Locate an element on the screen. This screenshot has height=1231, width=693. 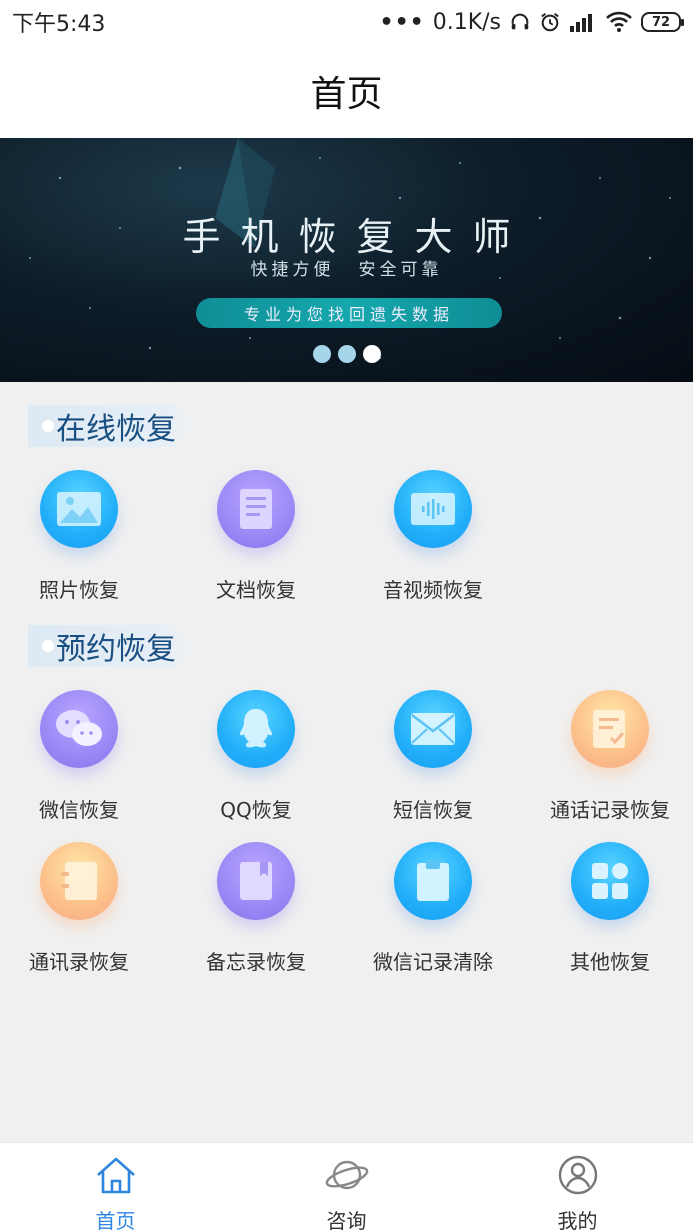
section-title-reserve: 预约恢复 is located at coordinates (112, 646).